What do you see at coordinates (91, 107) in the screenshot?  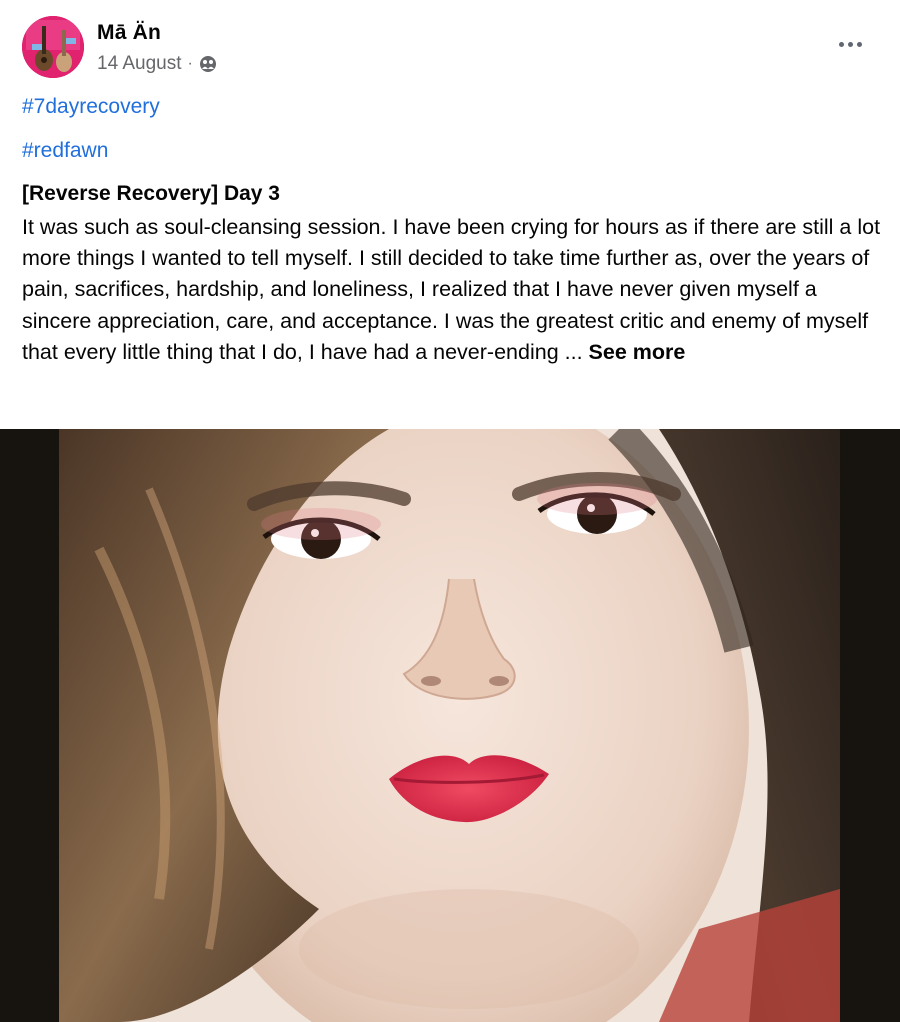 I see `hashtag-link: #7dayrecovery` at bounding box center [91, 107].